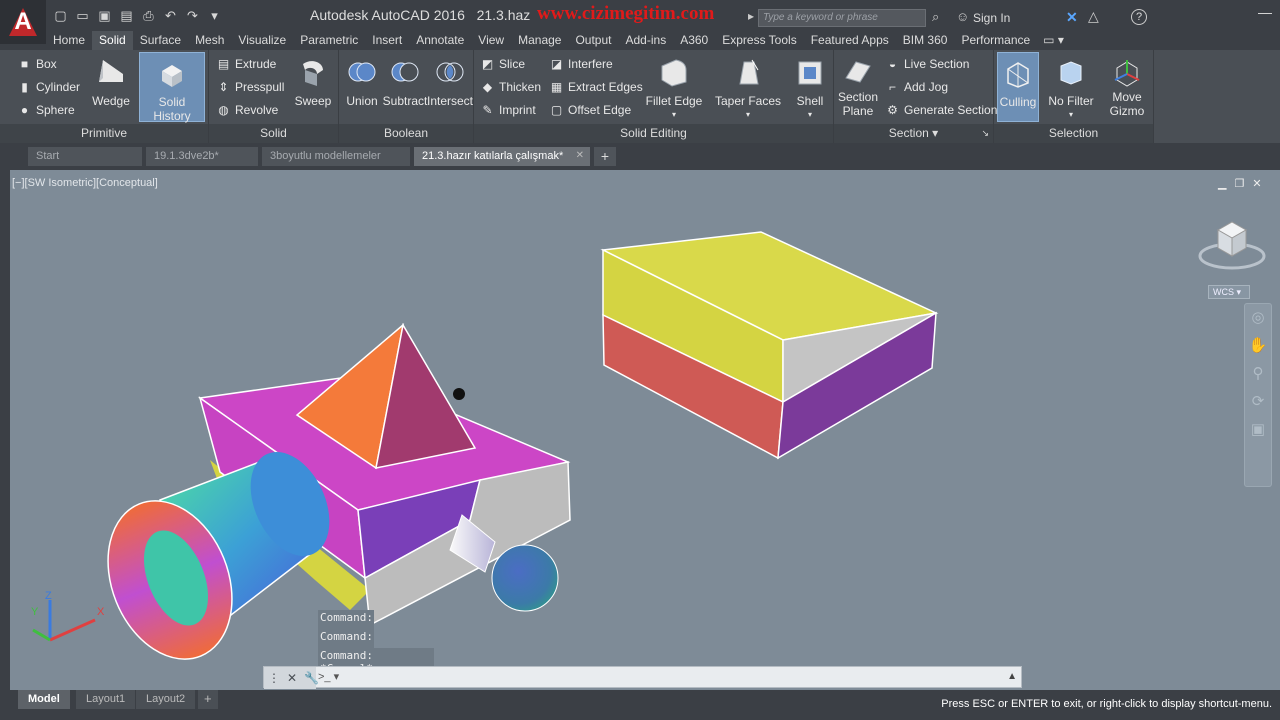 This screenshot has height=720, width=1280. I want to click on box-button: ■ Box, so click(37, 64).